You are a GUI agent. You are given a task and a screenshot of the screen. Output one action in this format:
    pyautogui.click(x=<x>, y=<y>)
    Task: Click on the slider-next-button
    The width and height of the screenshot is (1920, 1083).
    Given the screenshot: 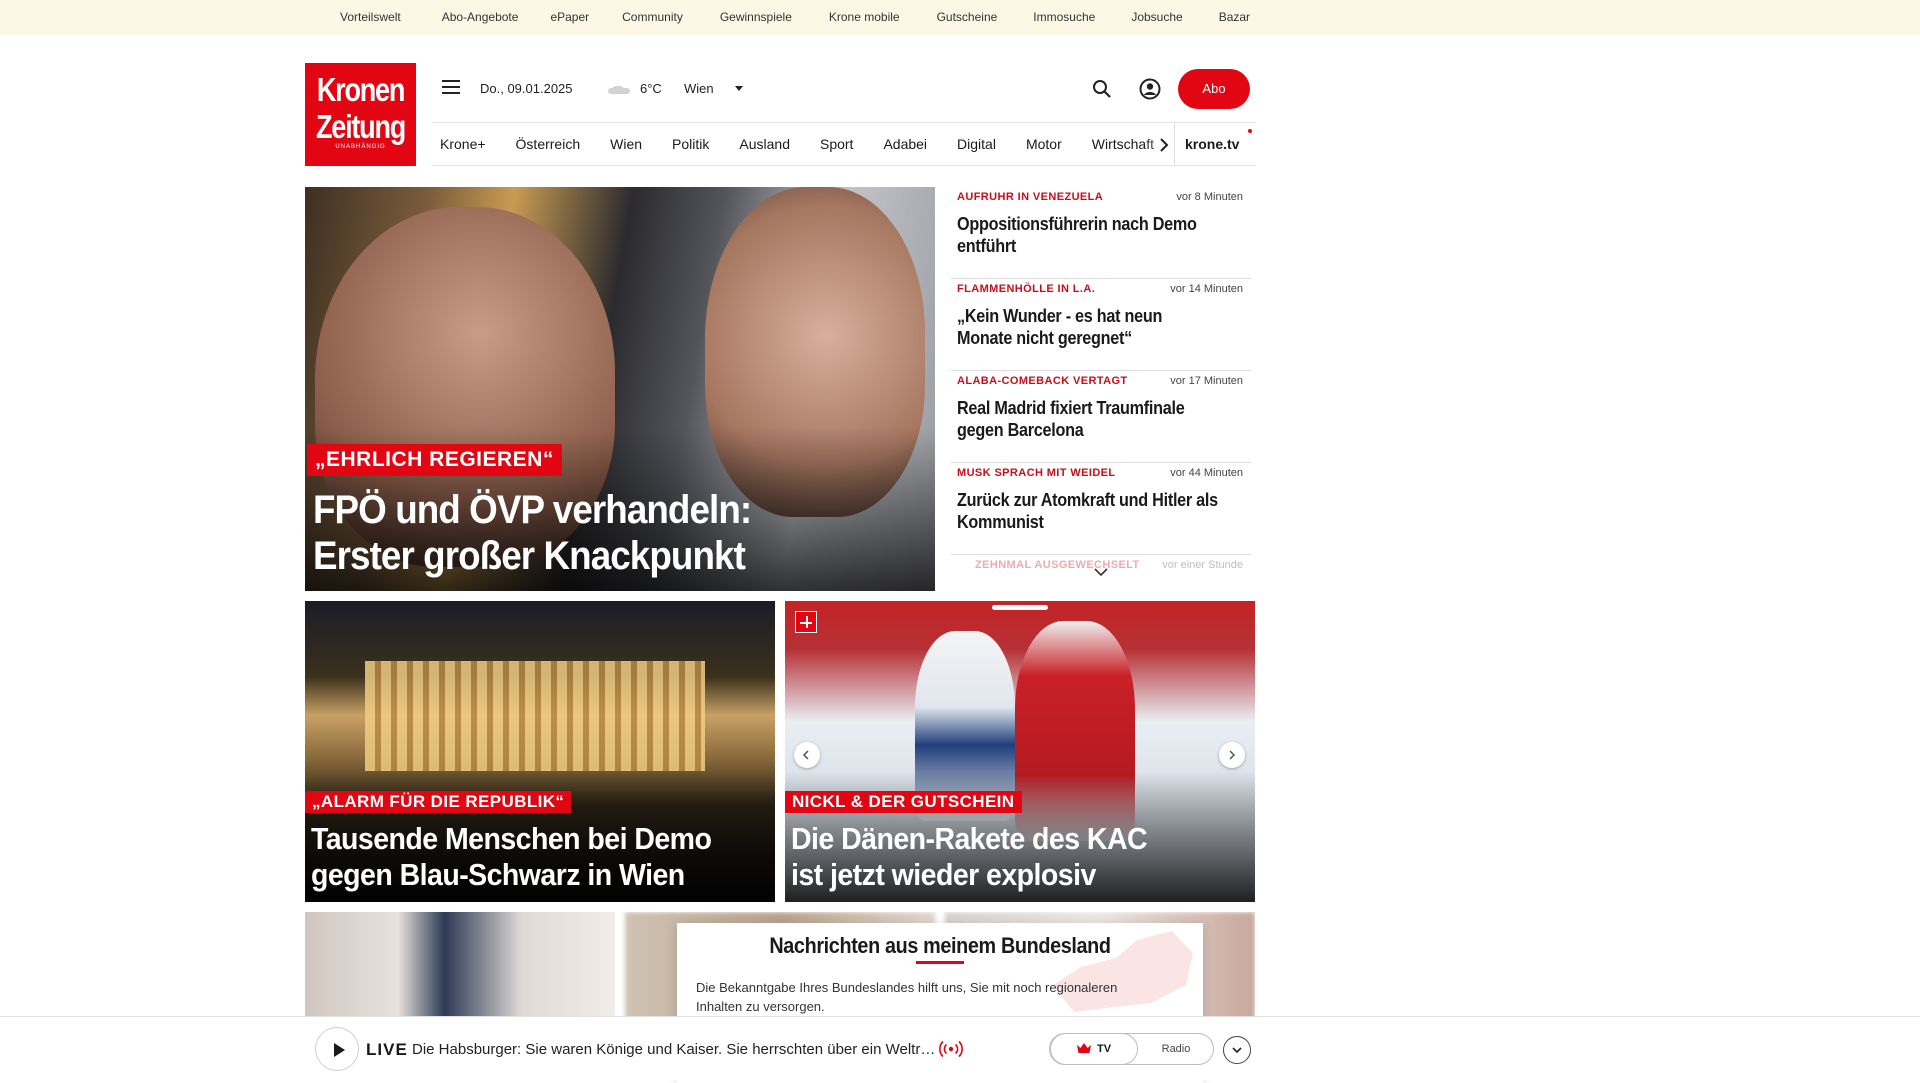 What is the action you would take?
    pyautogui.click(x=1232, y=755)
    